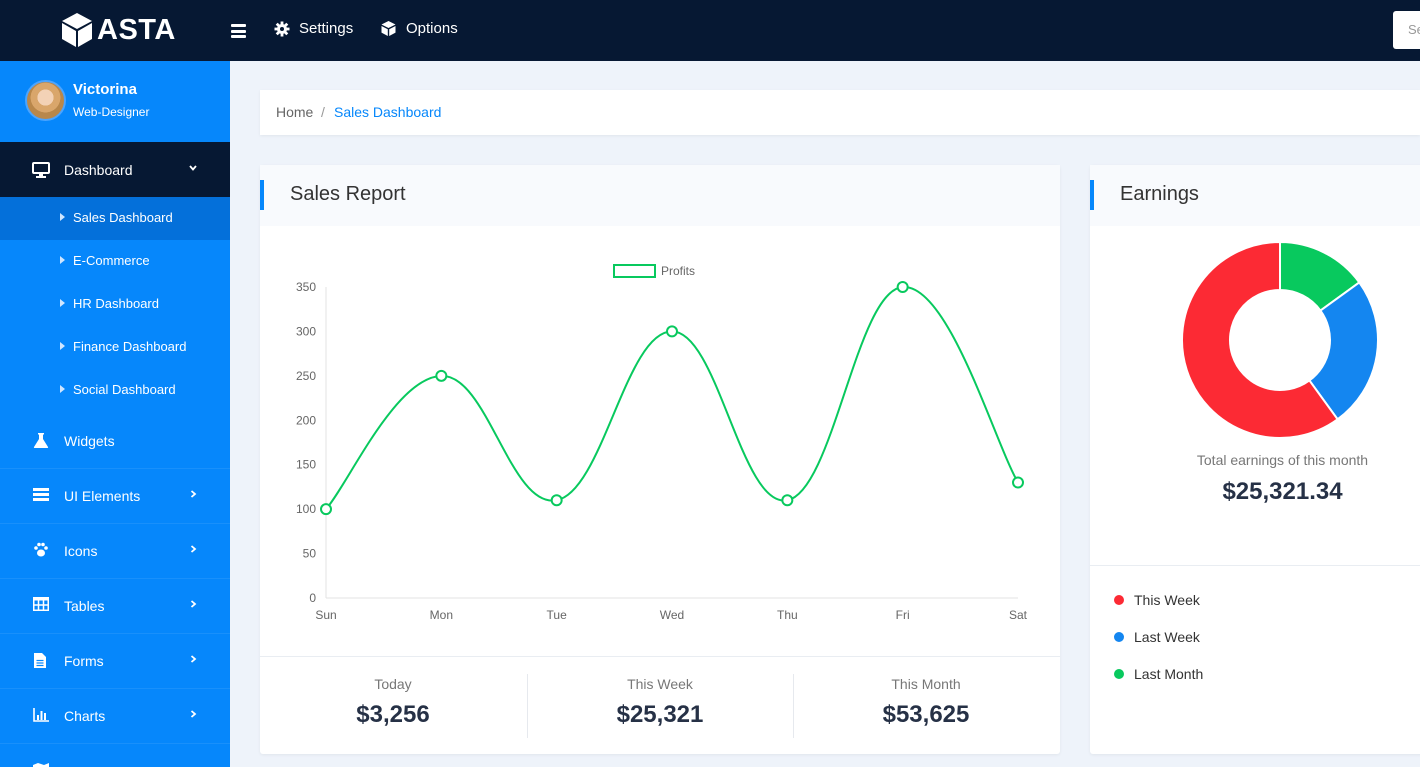 Image resolution: width=1420 pixels, height=767 pixels. I want to click on y-tick-label: 150, so click(306, 465).